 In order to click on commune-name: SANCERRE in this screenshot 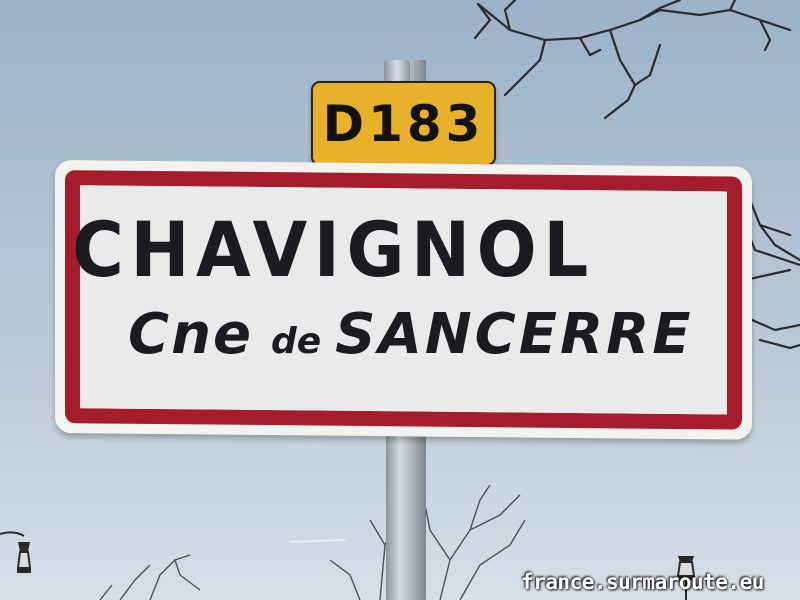, I will do `click(514, 334)`.